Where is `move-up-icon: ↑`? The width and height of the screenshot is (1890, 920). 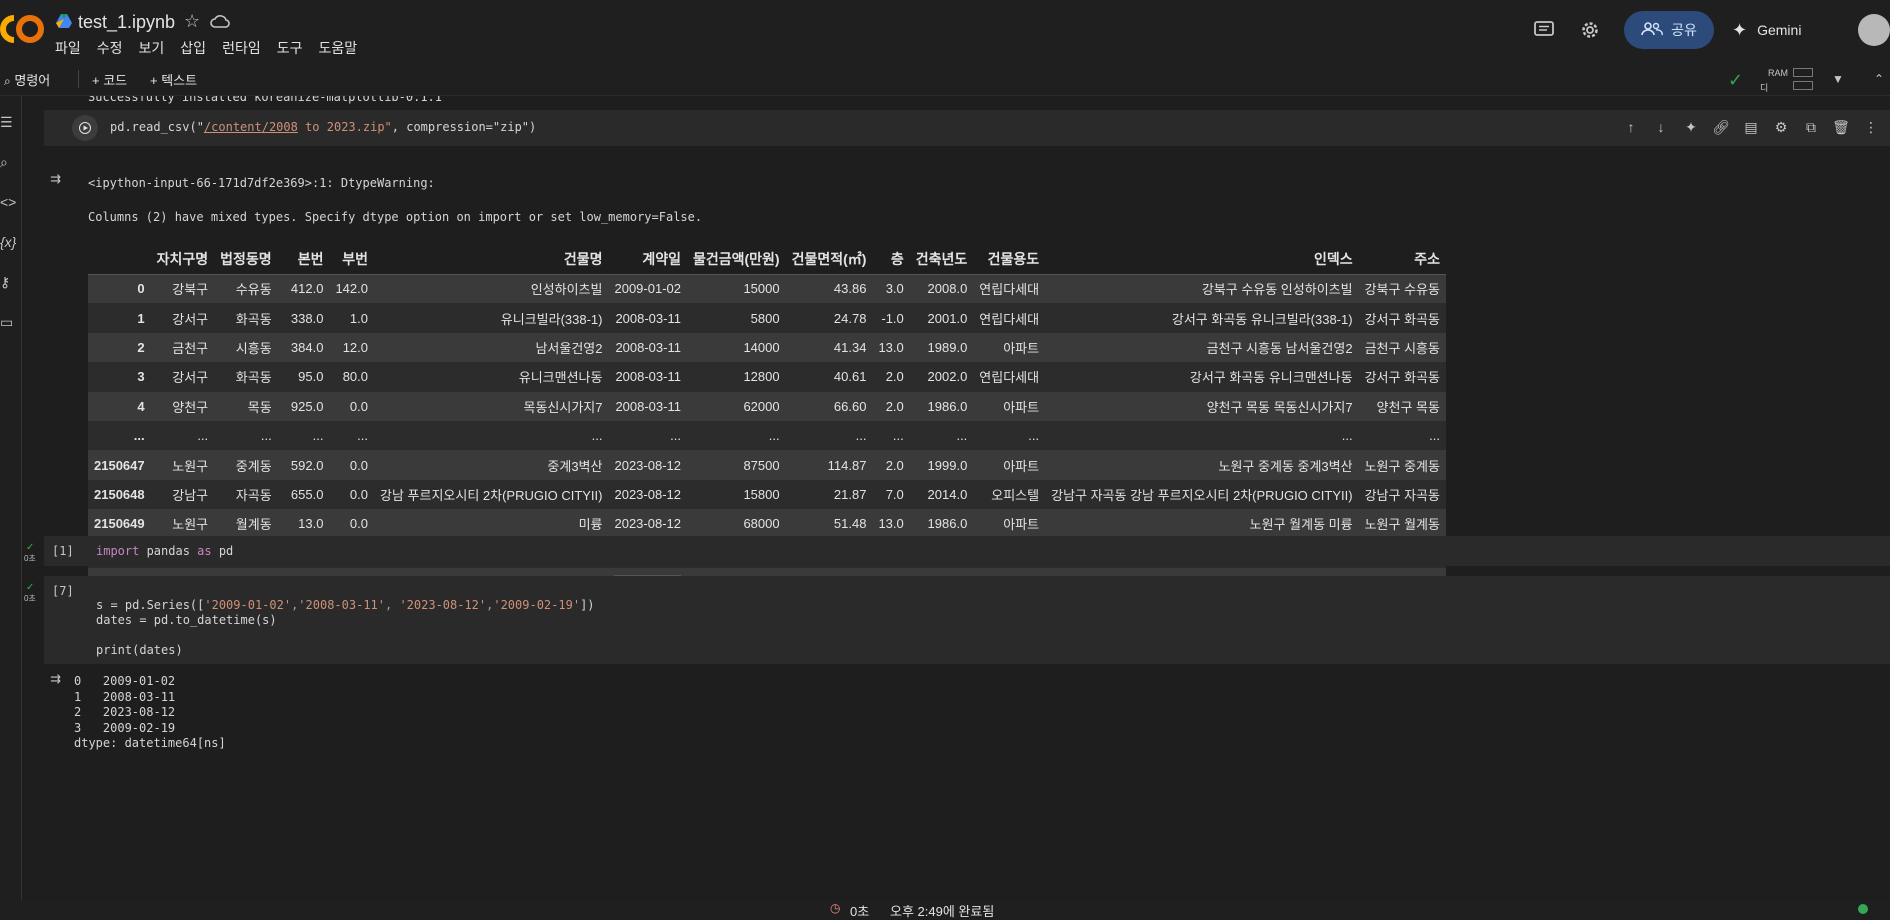 move-up-icon: ↑ is located at coordinates (1631, 127).